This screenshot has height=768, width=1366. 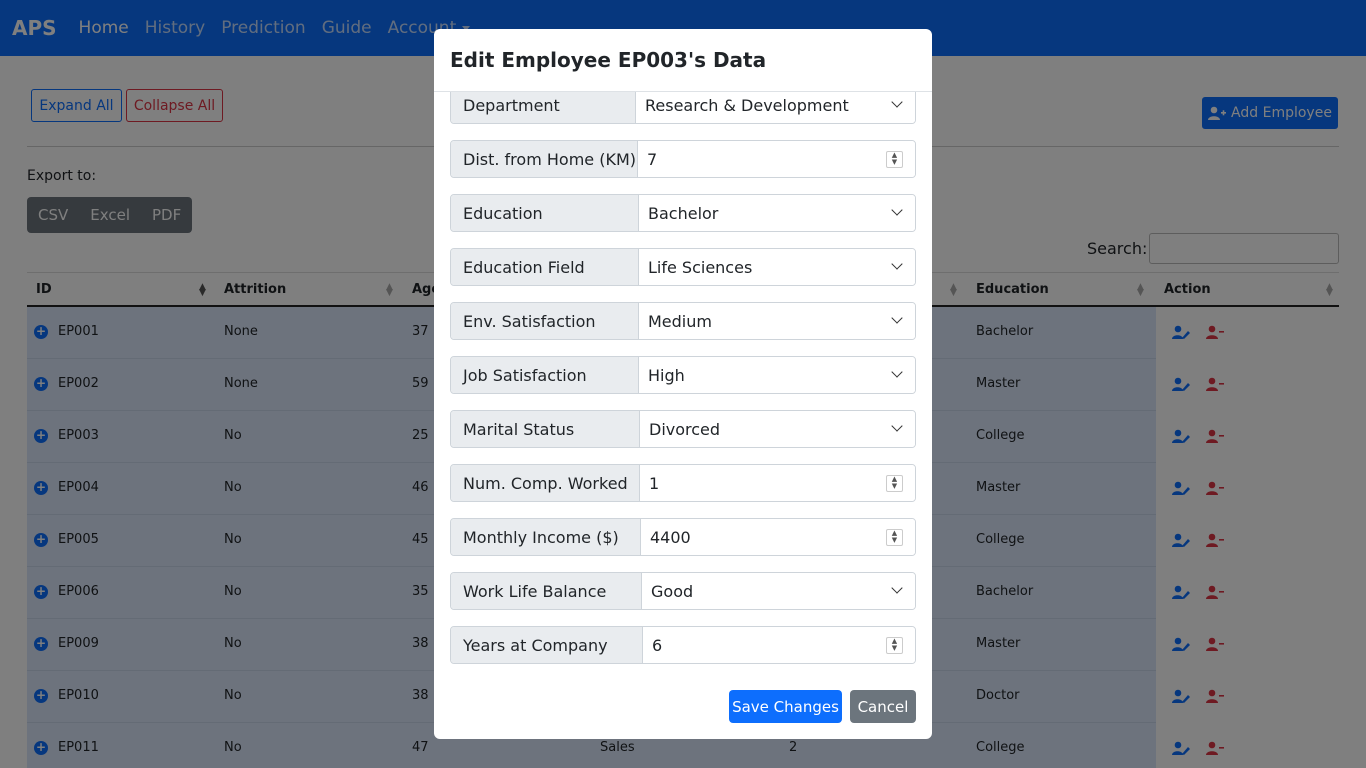 What do you see at coordinates (652, 159) in the screenshot?
I see `field-value: 7` at bounding box center [652, 159].